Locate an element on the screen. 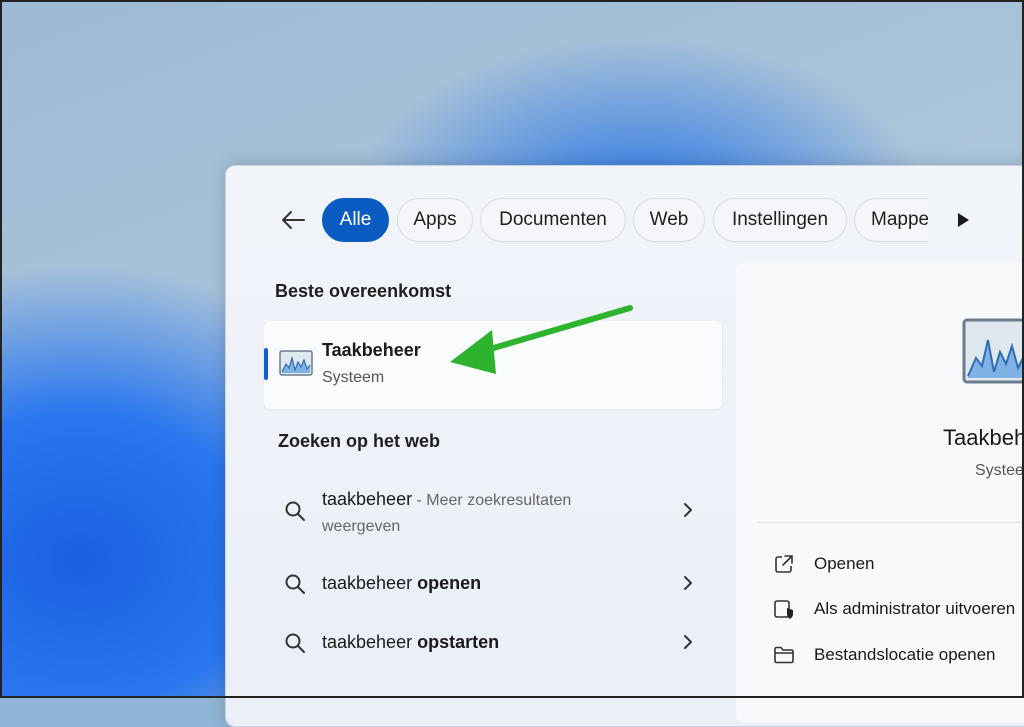 Image resolution: width=1024 pixels, height=727 pixels. web-result-2-text: taakbeheer openen is located at coordinates (402, 583).